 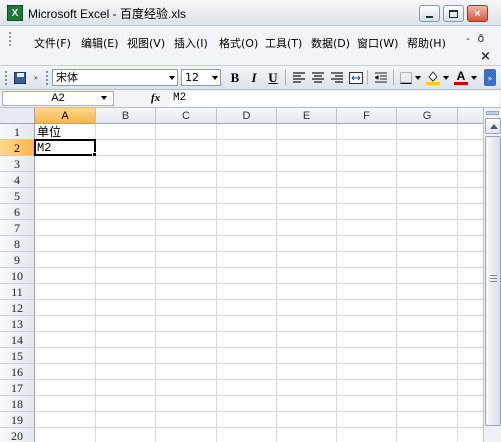 What do you see at coordinates (17, 212) in the screenshot?
I see `row-header-6: 6` at bounding box center [17, 212].